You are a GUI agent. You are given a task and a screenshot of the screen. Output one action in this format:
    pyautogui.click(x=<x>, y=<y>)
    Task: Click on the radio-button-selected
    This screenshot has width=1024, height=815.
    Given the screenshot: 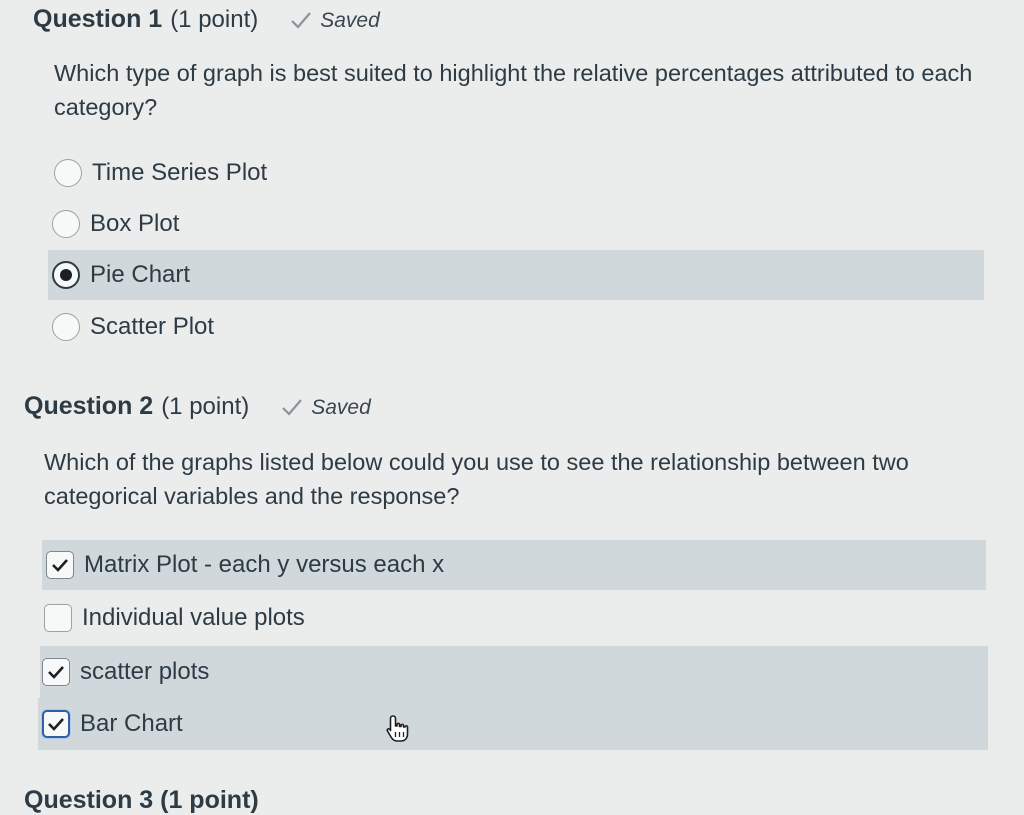 What is the action you would take?
    pyautogui.click(x=66, y=275)
    